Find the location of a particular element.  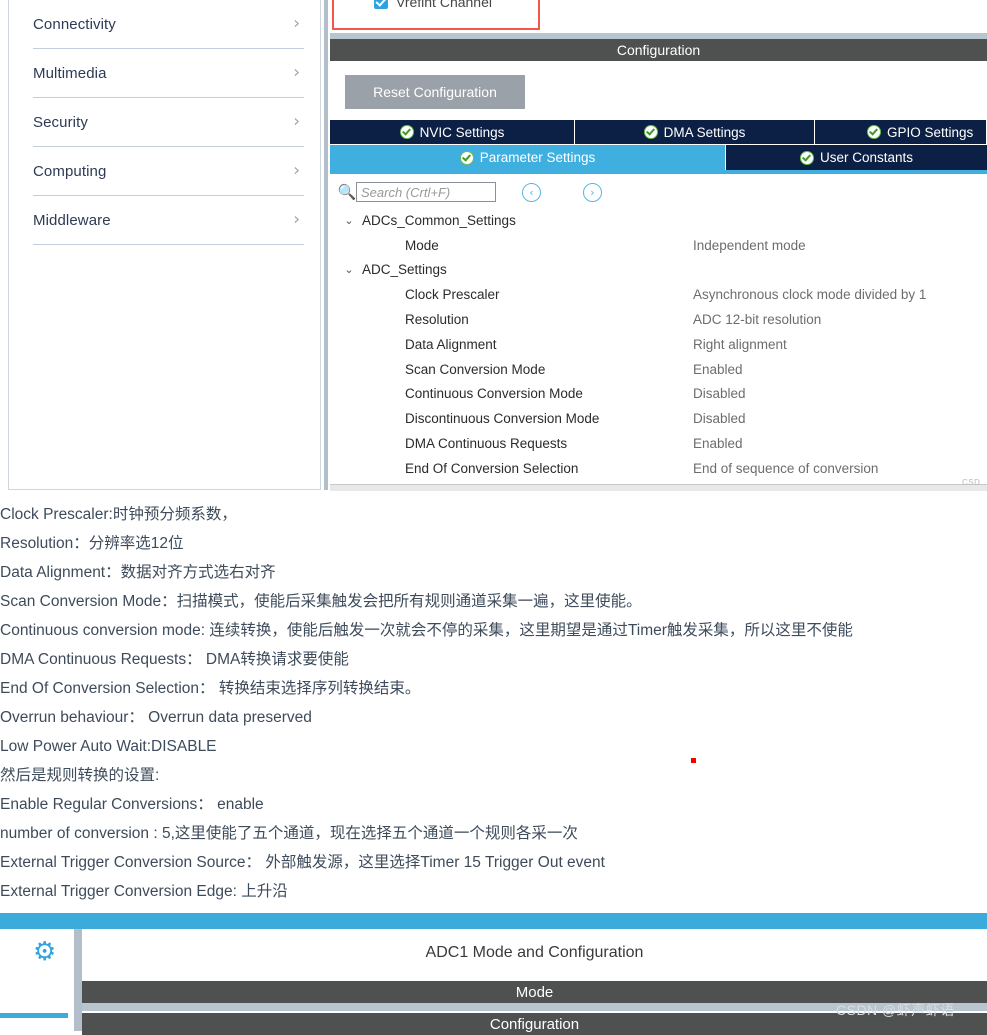

adc1-mode-configuration-title: ADC1 Mode and Configuration is located at coordinates (534, 952).